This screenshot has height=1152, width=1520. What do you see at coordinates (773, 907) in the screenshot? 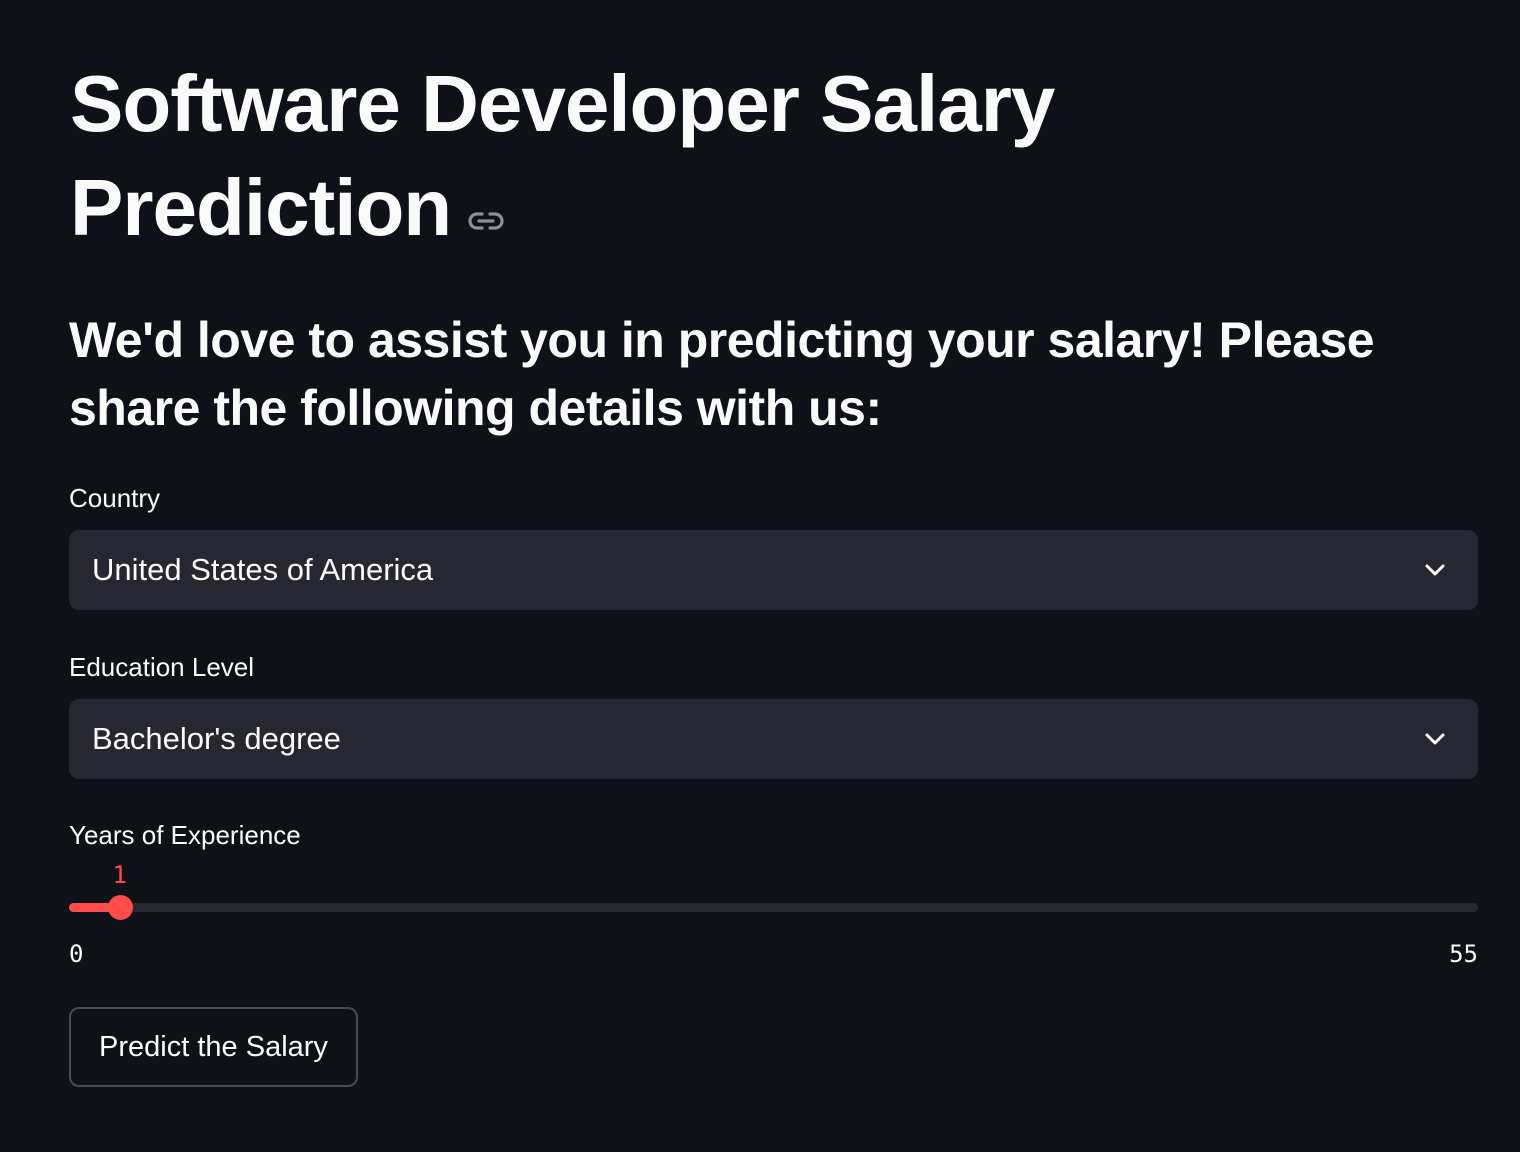
I see `experience-slider-track` at bounding box center [773, 907].